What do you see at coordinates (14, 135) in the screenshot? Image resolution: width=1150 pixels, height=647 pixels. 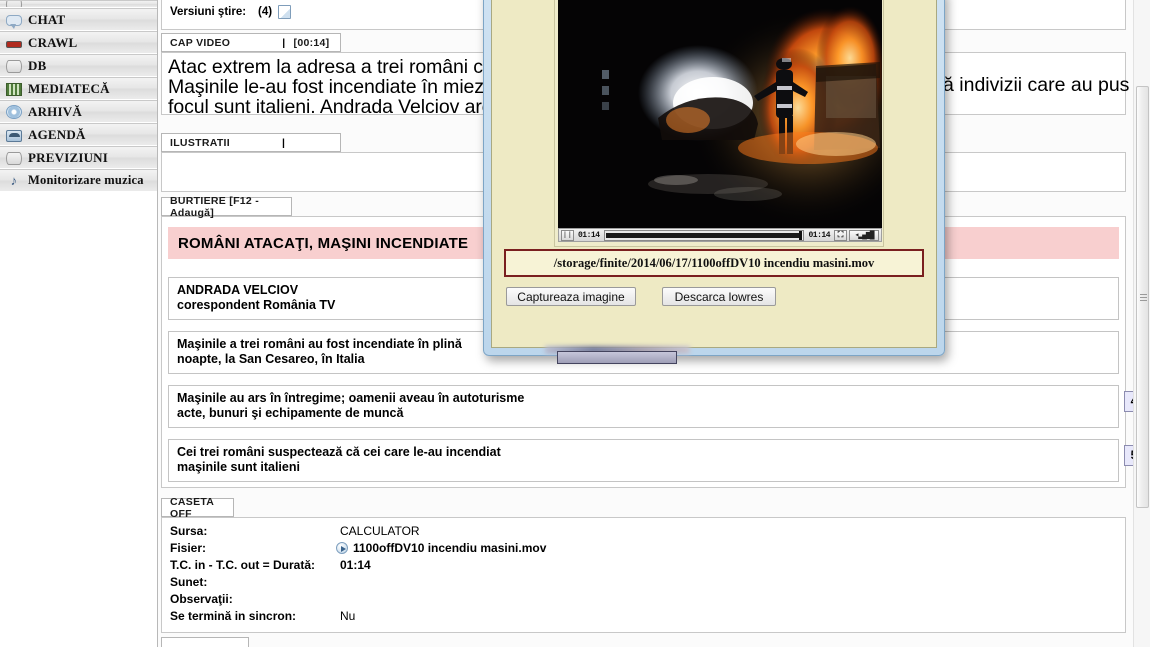 I see `telephone-icon` at bounding box center [14, 135].